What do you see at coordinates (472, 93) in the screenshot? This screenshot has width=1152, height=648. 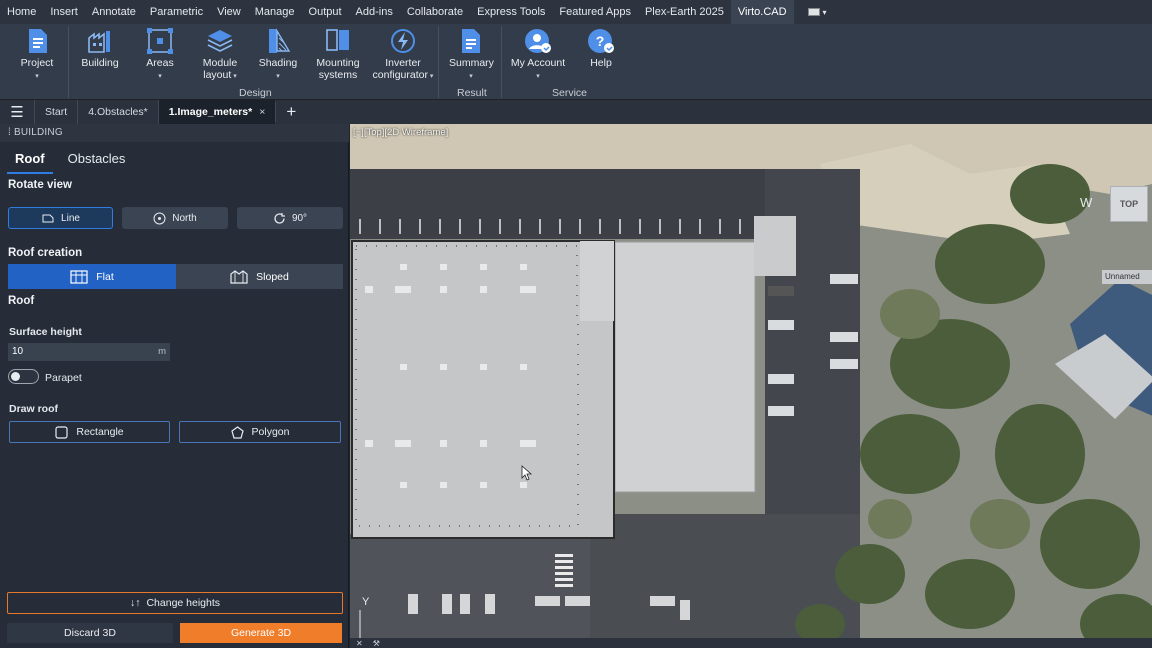 I see `group-result-label: Result` at bounding box center [472, 93].